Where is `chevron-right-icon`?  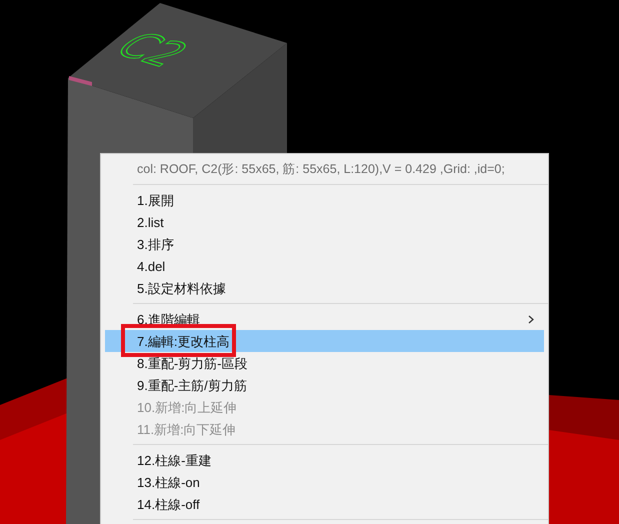 chevron-right-icon is located at coordinates (531, 319).